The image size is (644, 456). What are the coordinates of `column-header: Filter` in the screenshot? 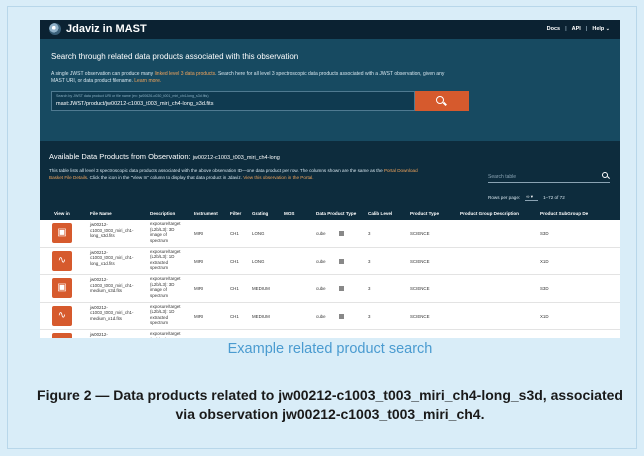 It's located at (235, 213).